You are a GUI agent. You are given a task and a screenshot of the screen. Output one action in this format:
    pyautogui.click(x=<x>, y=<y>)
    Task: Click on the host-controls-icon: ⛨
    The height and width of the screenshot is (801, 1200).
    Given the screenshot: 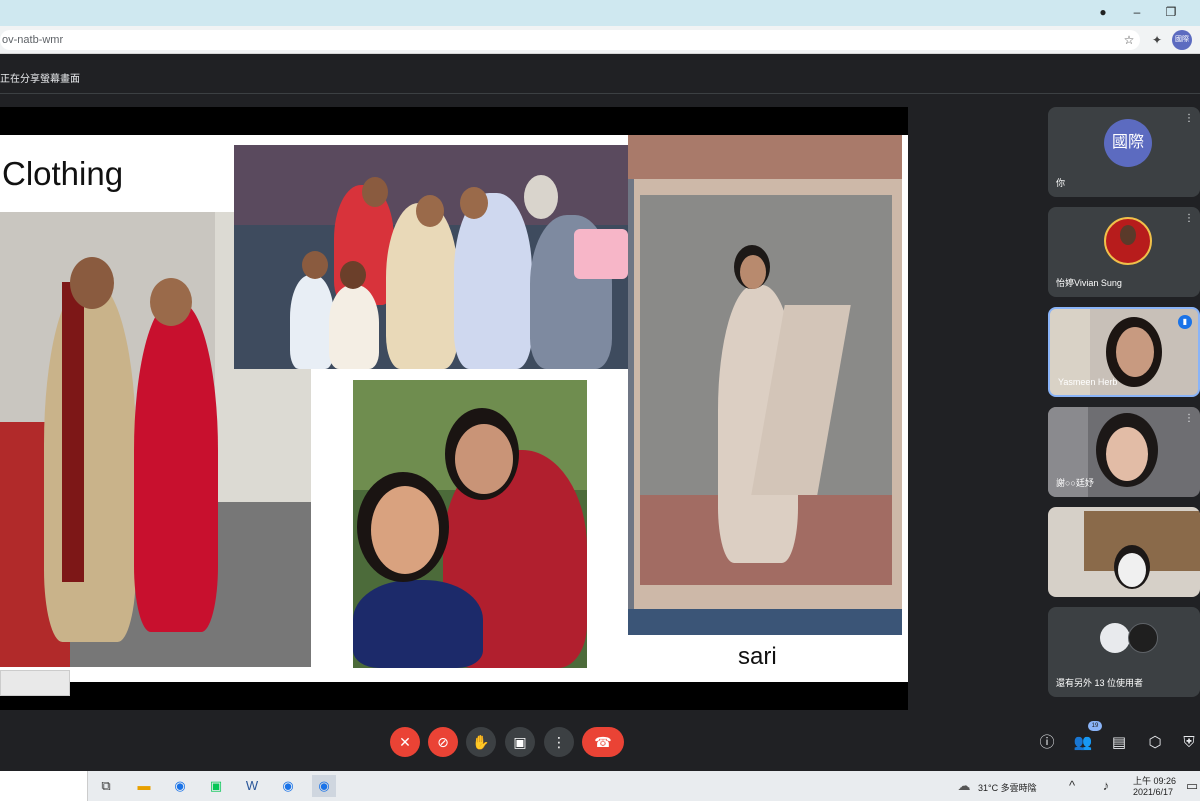 What is the action you would take?
    pyautogui.click(x=1189, y=743)
    